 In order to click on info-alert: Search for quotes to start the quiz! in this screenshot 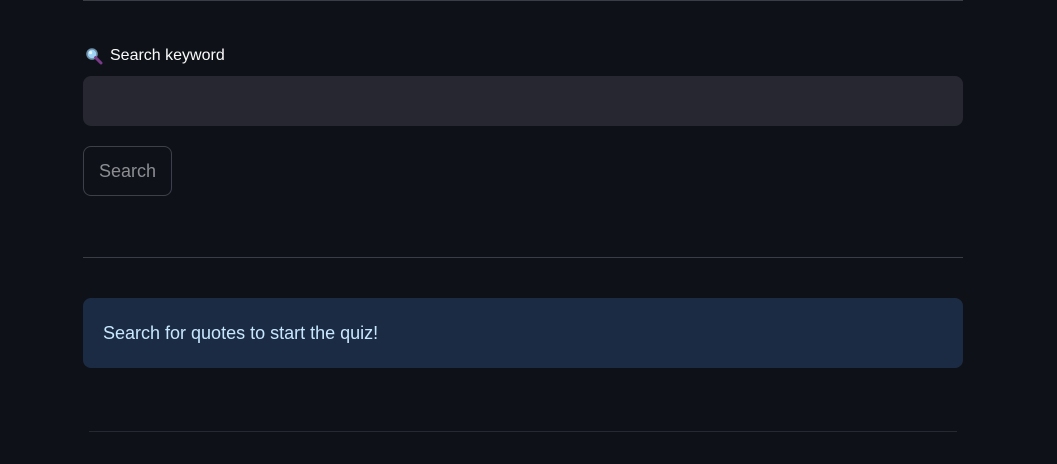, I will do `click(523, 333)`.